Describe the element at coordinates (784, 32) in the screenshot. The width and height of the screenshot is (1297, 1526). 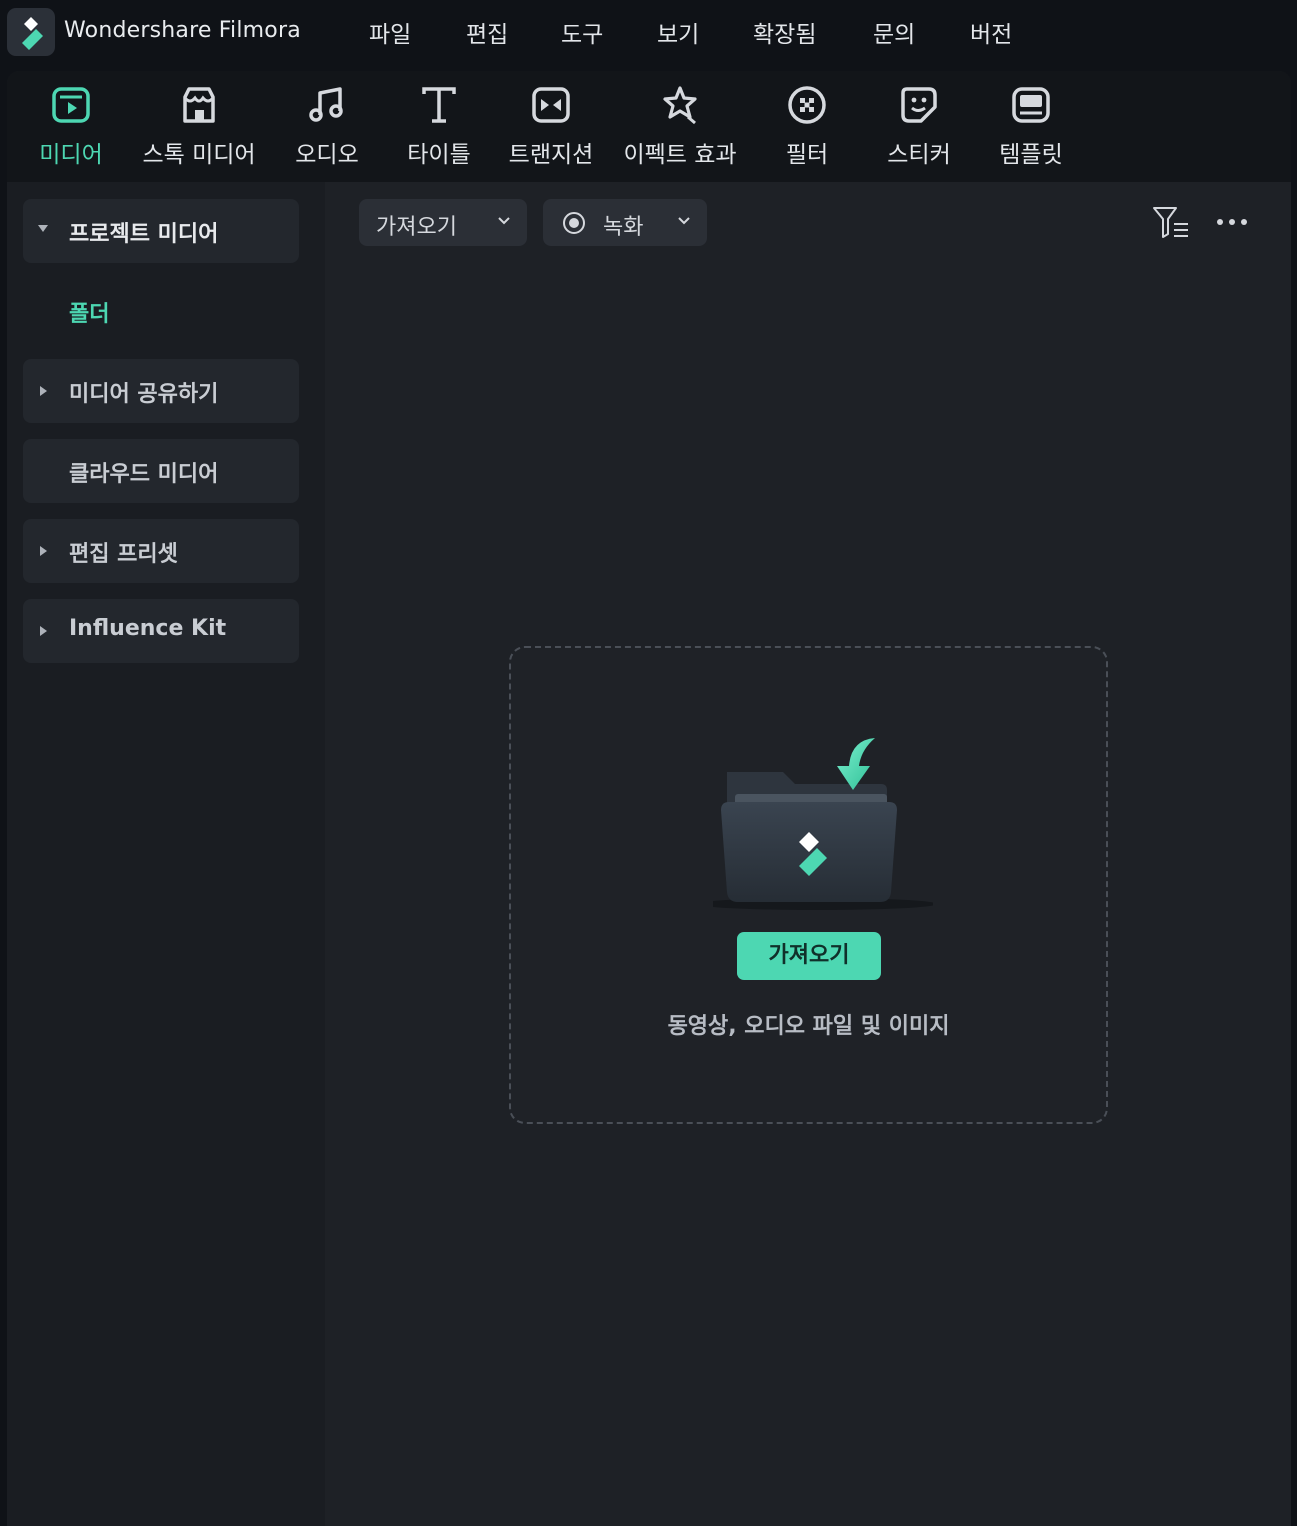
I see `menu-extensions: 확장됨` at that location.